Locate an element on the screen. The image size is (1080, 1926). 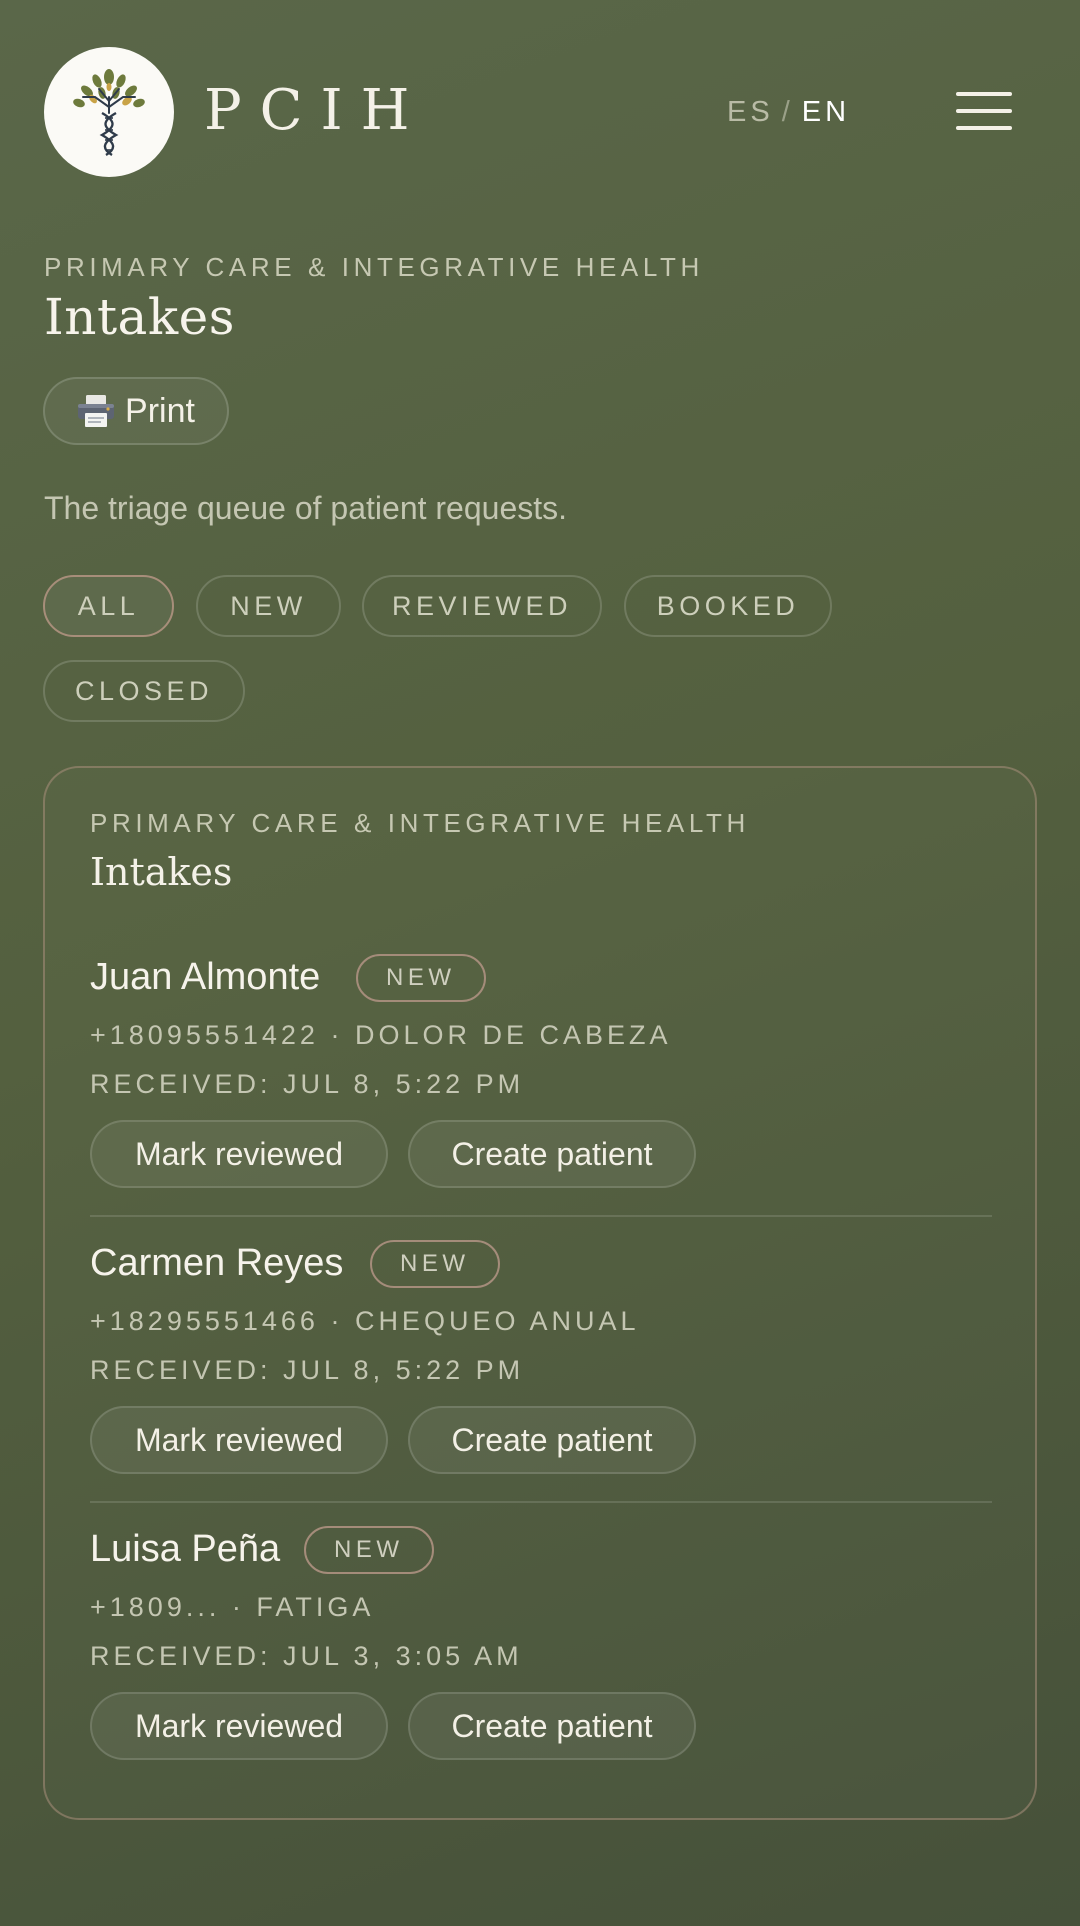
filter-chip-reviewed: REVIEWED is located at coordinates (482, 606).